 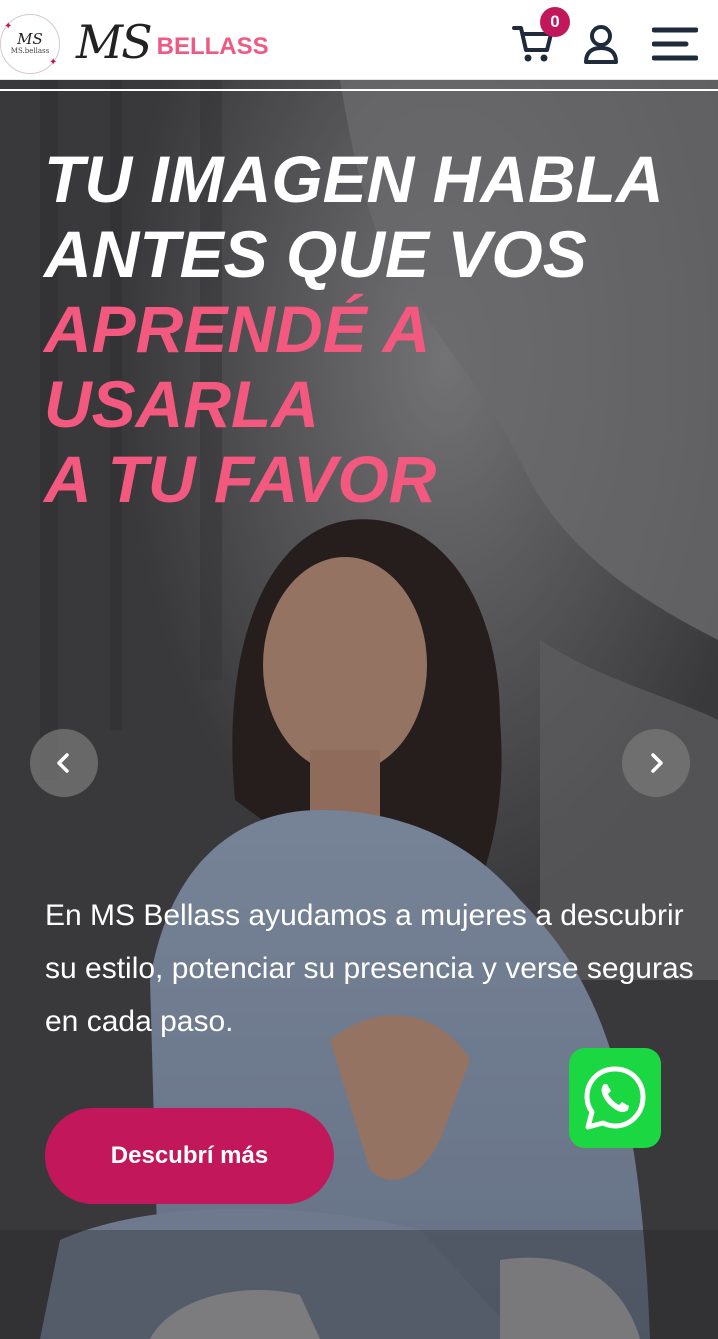 I want to click on headline-line-1: TU IMAGEN HABLA, so click(x=354, y=179).